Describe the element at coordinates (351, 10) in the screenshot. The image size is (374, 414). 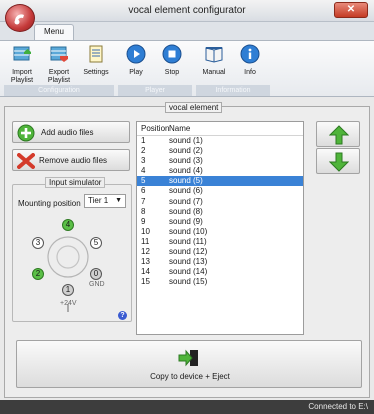
I see `close-button: ✕` at that location.